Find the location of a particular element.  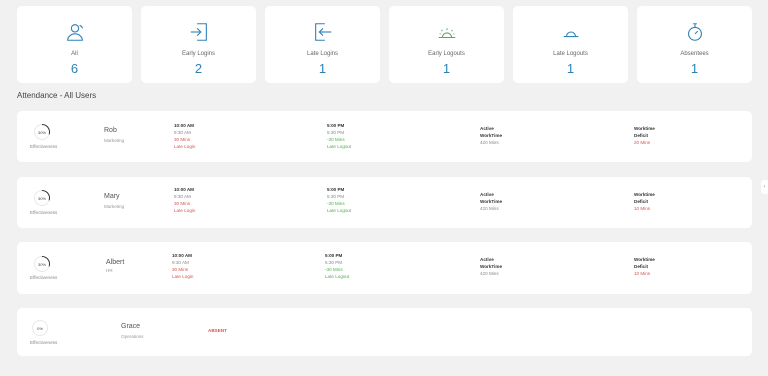

chevron-left-icon: ‹ is located at coordinates (764, 187).